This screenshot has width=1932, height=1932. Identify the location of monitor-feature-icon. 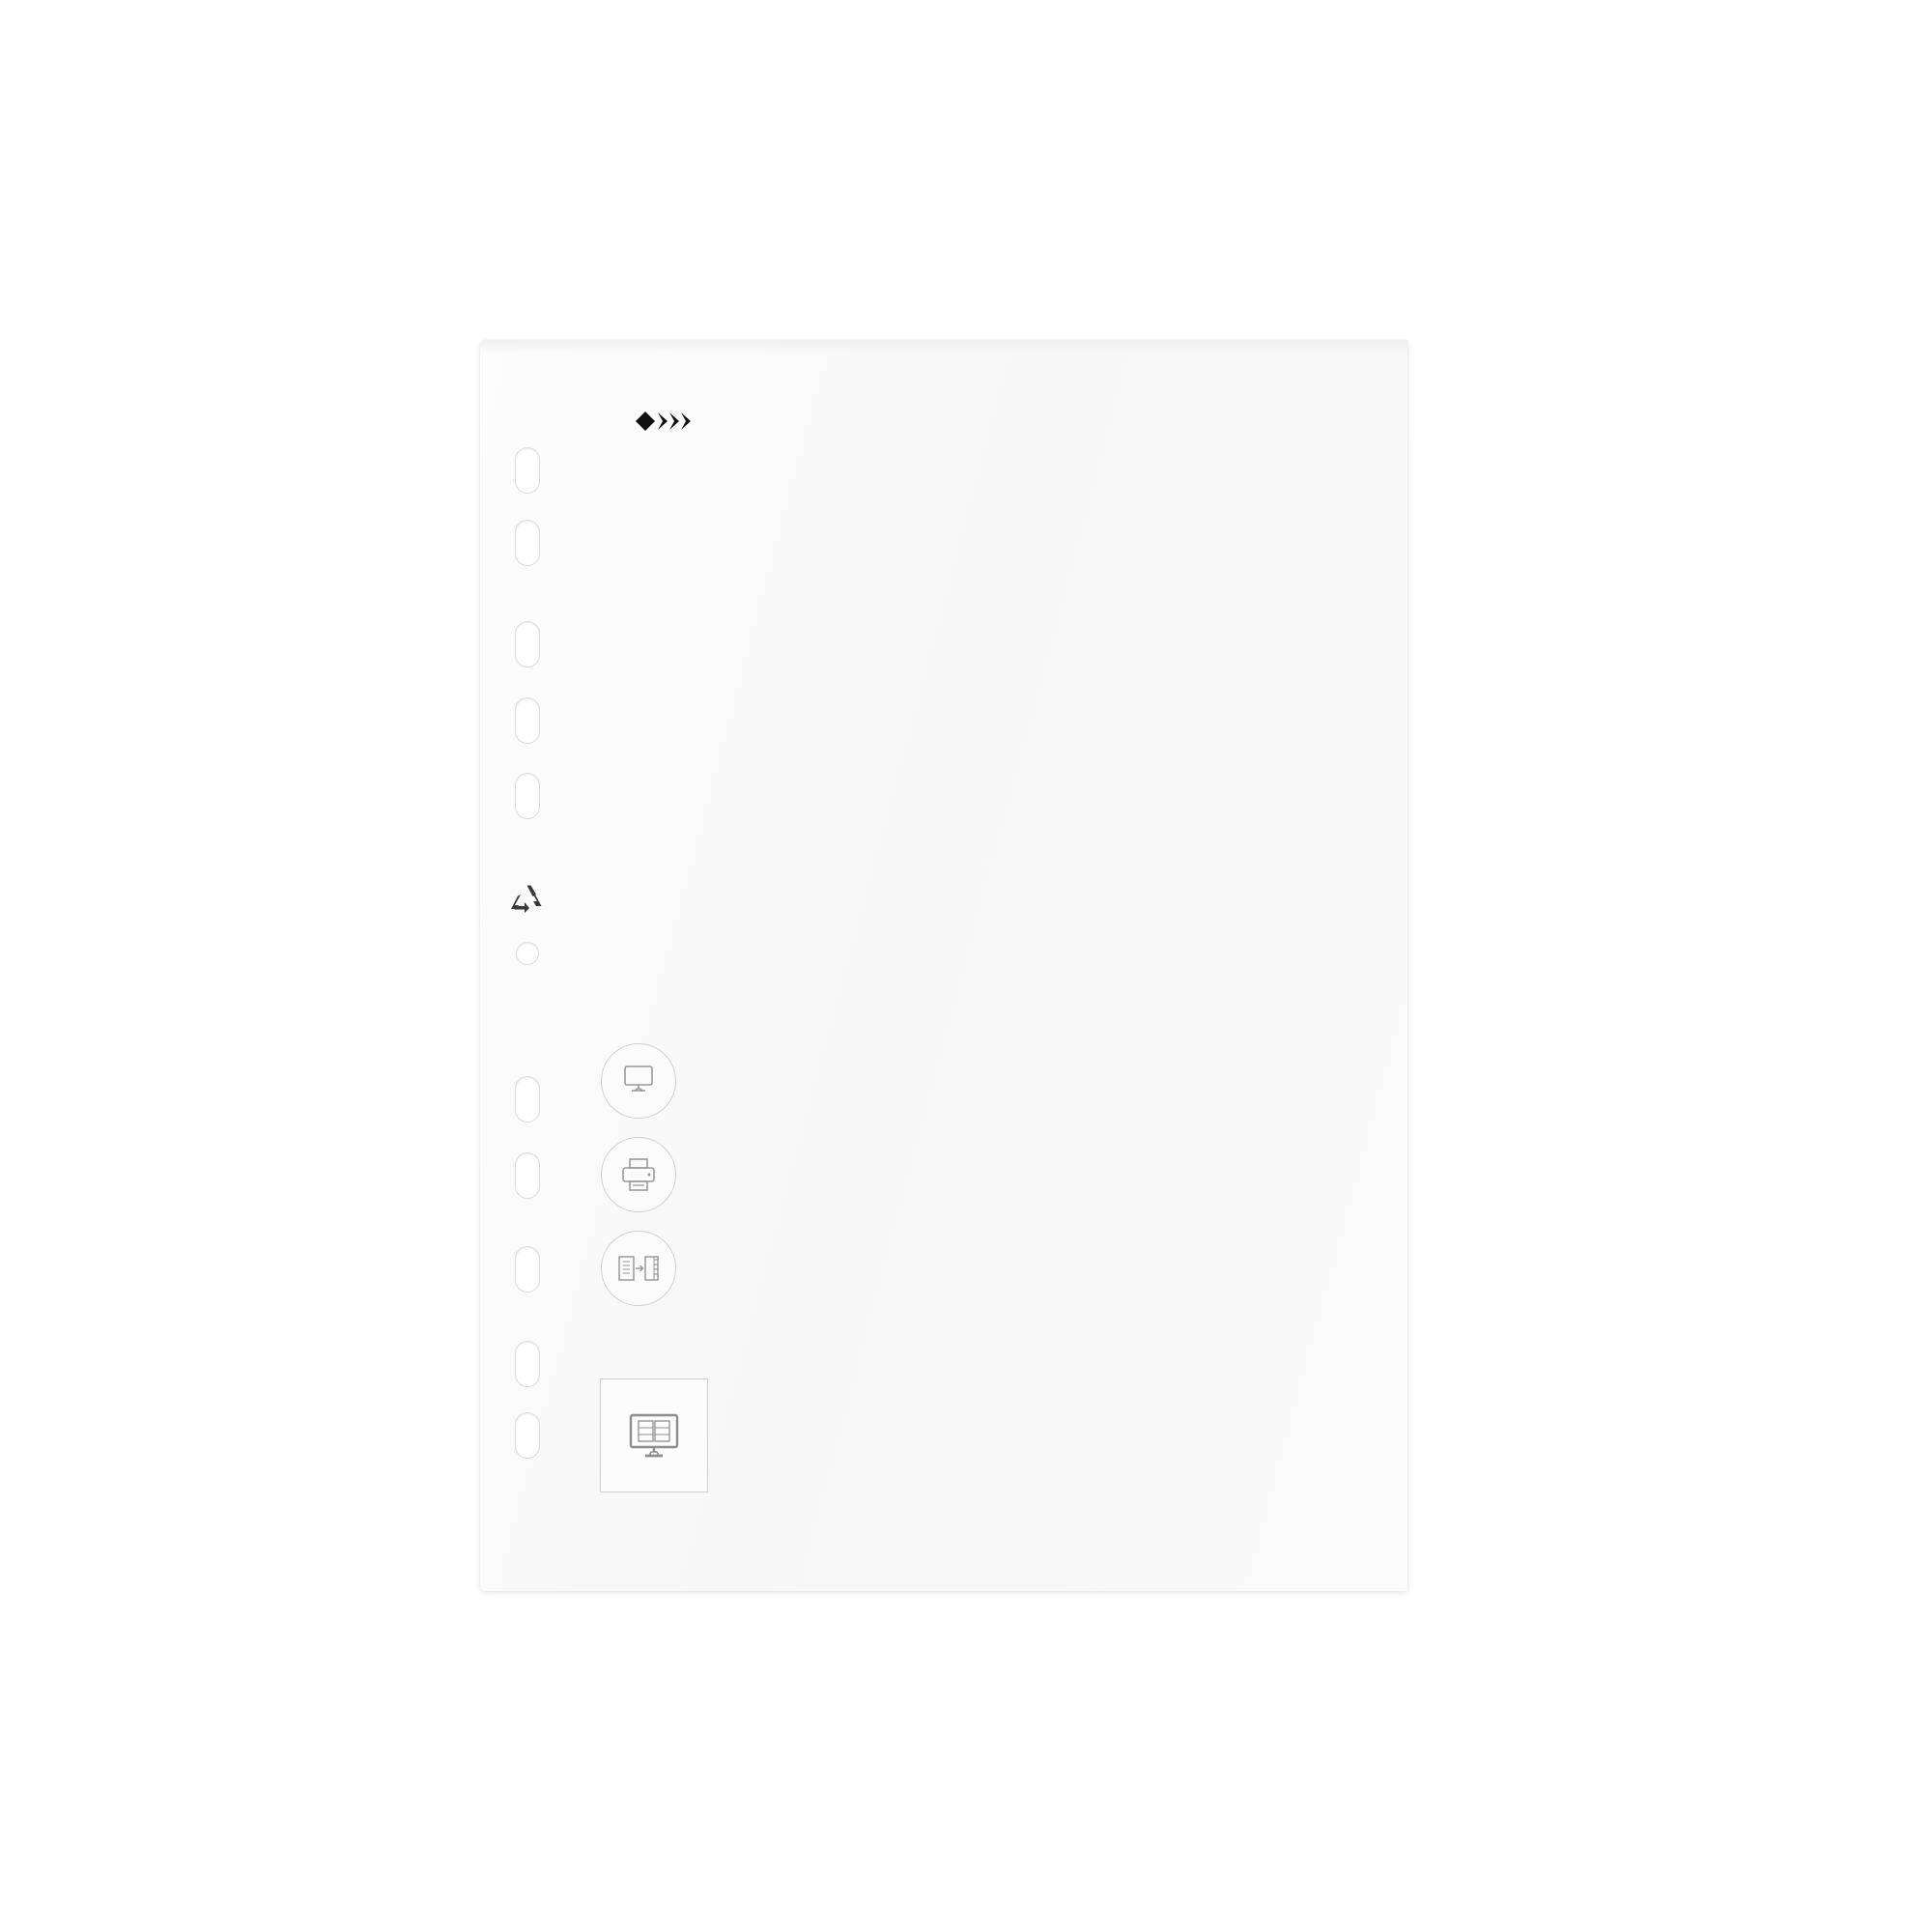
(638, 1081).